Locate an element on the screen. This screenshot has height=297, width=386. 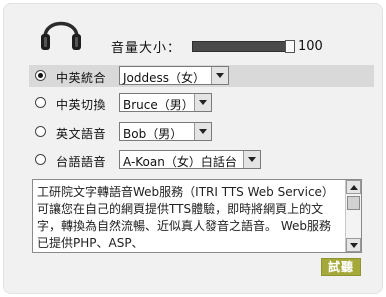
voice-row-zh-en-unified: 中英統合 Joddess（女） is located at coordinates (201, 76).